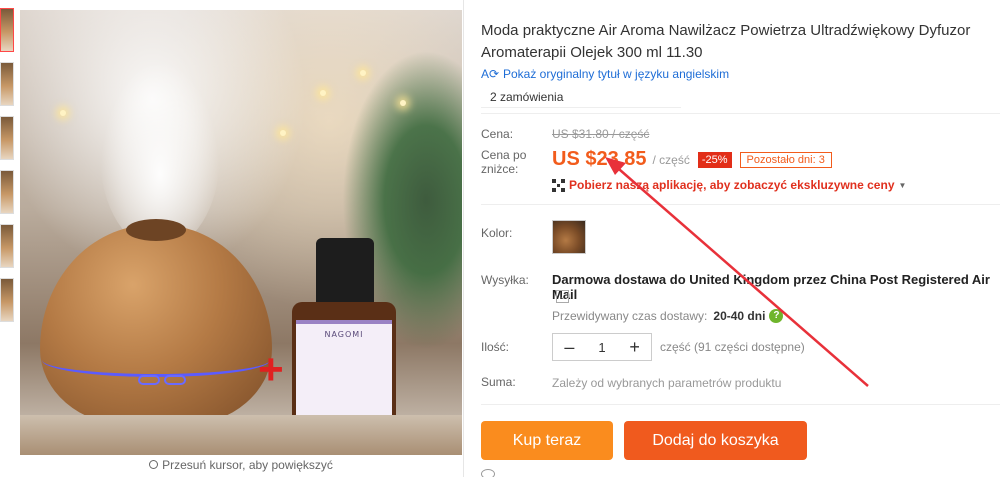 This screenshot has width=1000, height=477. Describe the element at coordinates (504, 162) in the screenshot. I see `discount-price-label: Cena po zniżce:` at that location.